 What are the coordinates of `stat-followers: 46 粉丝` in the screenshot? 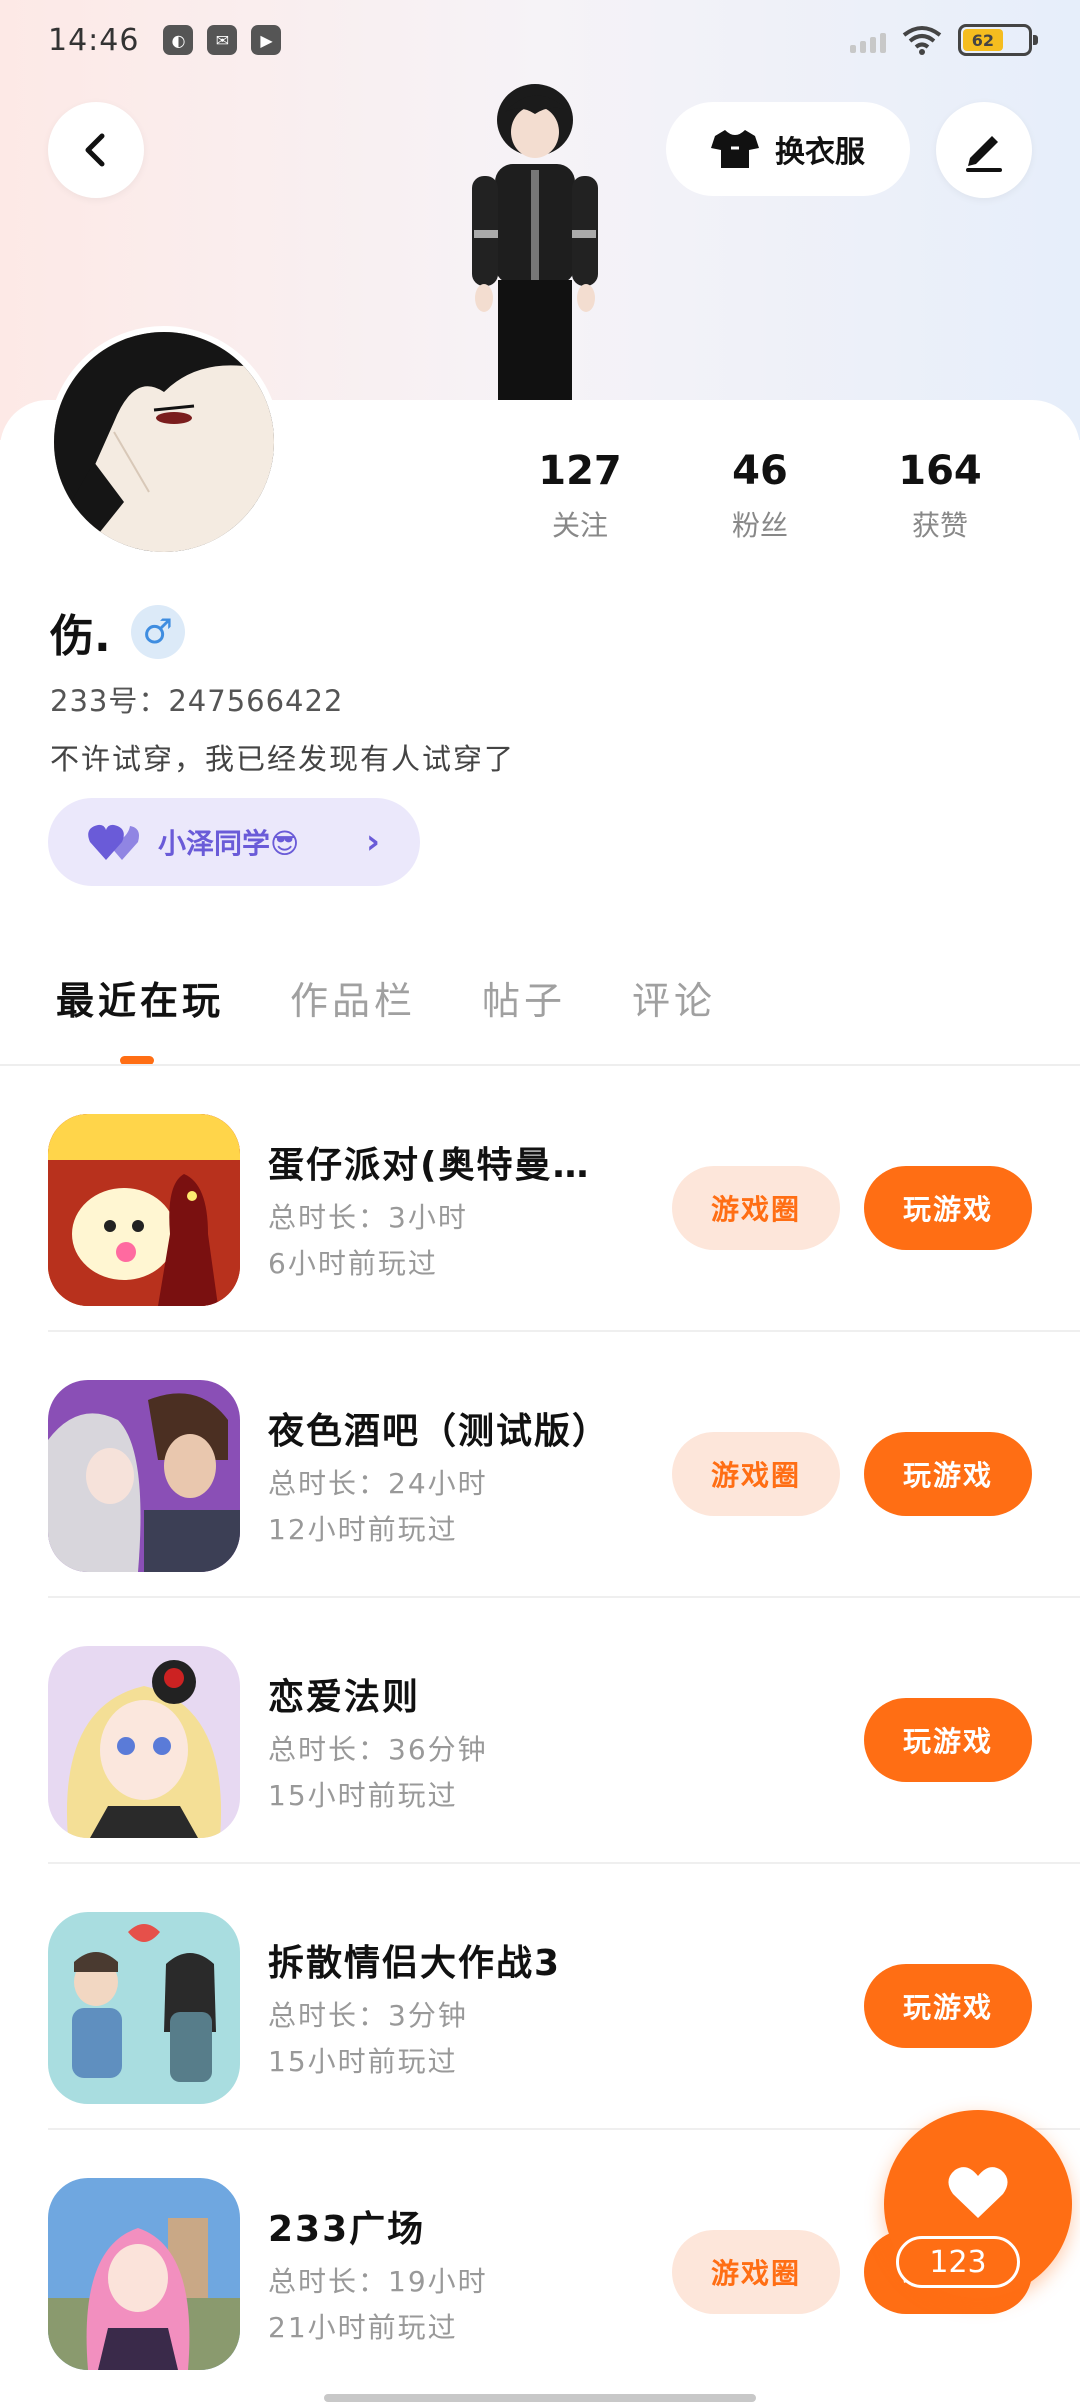 It's located at (760, 496).